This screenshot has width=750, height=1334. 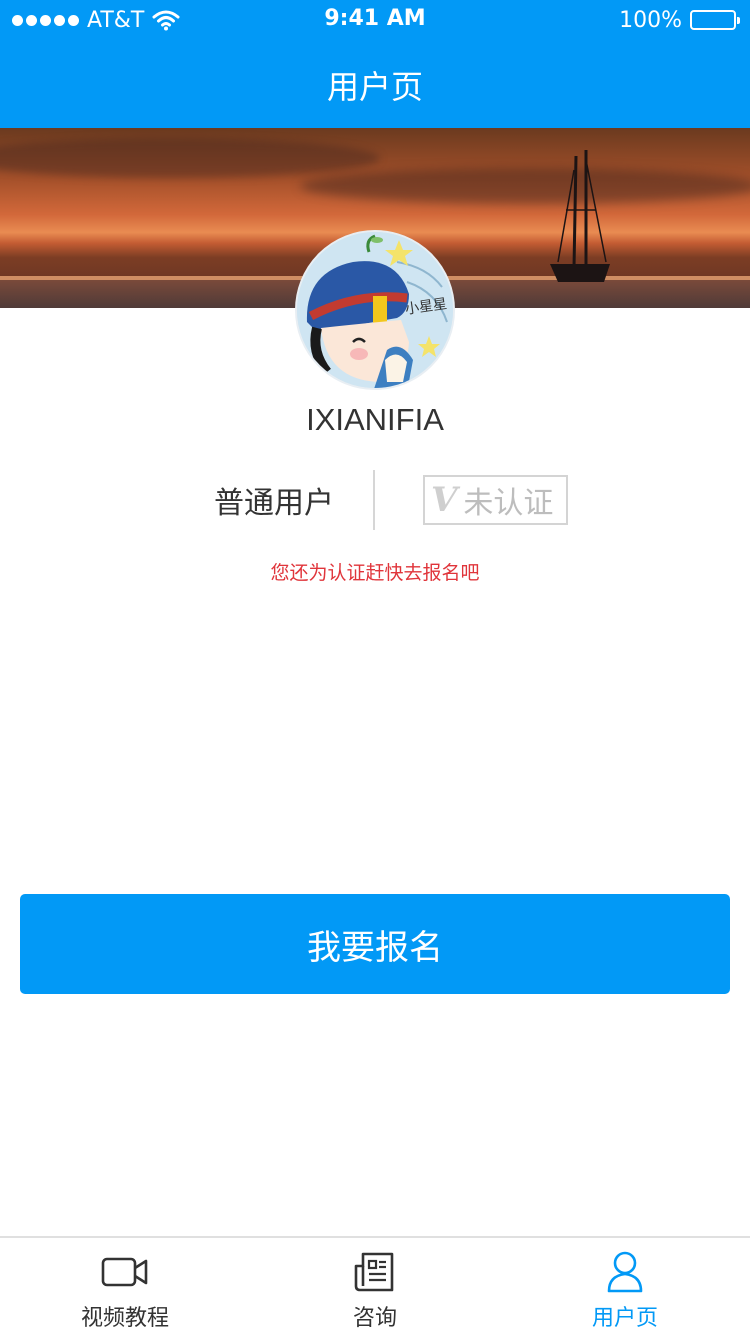 I want to click on battery-icon, so click(x=715, y=20).